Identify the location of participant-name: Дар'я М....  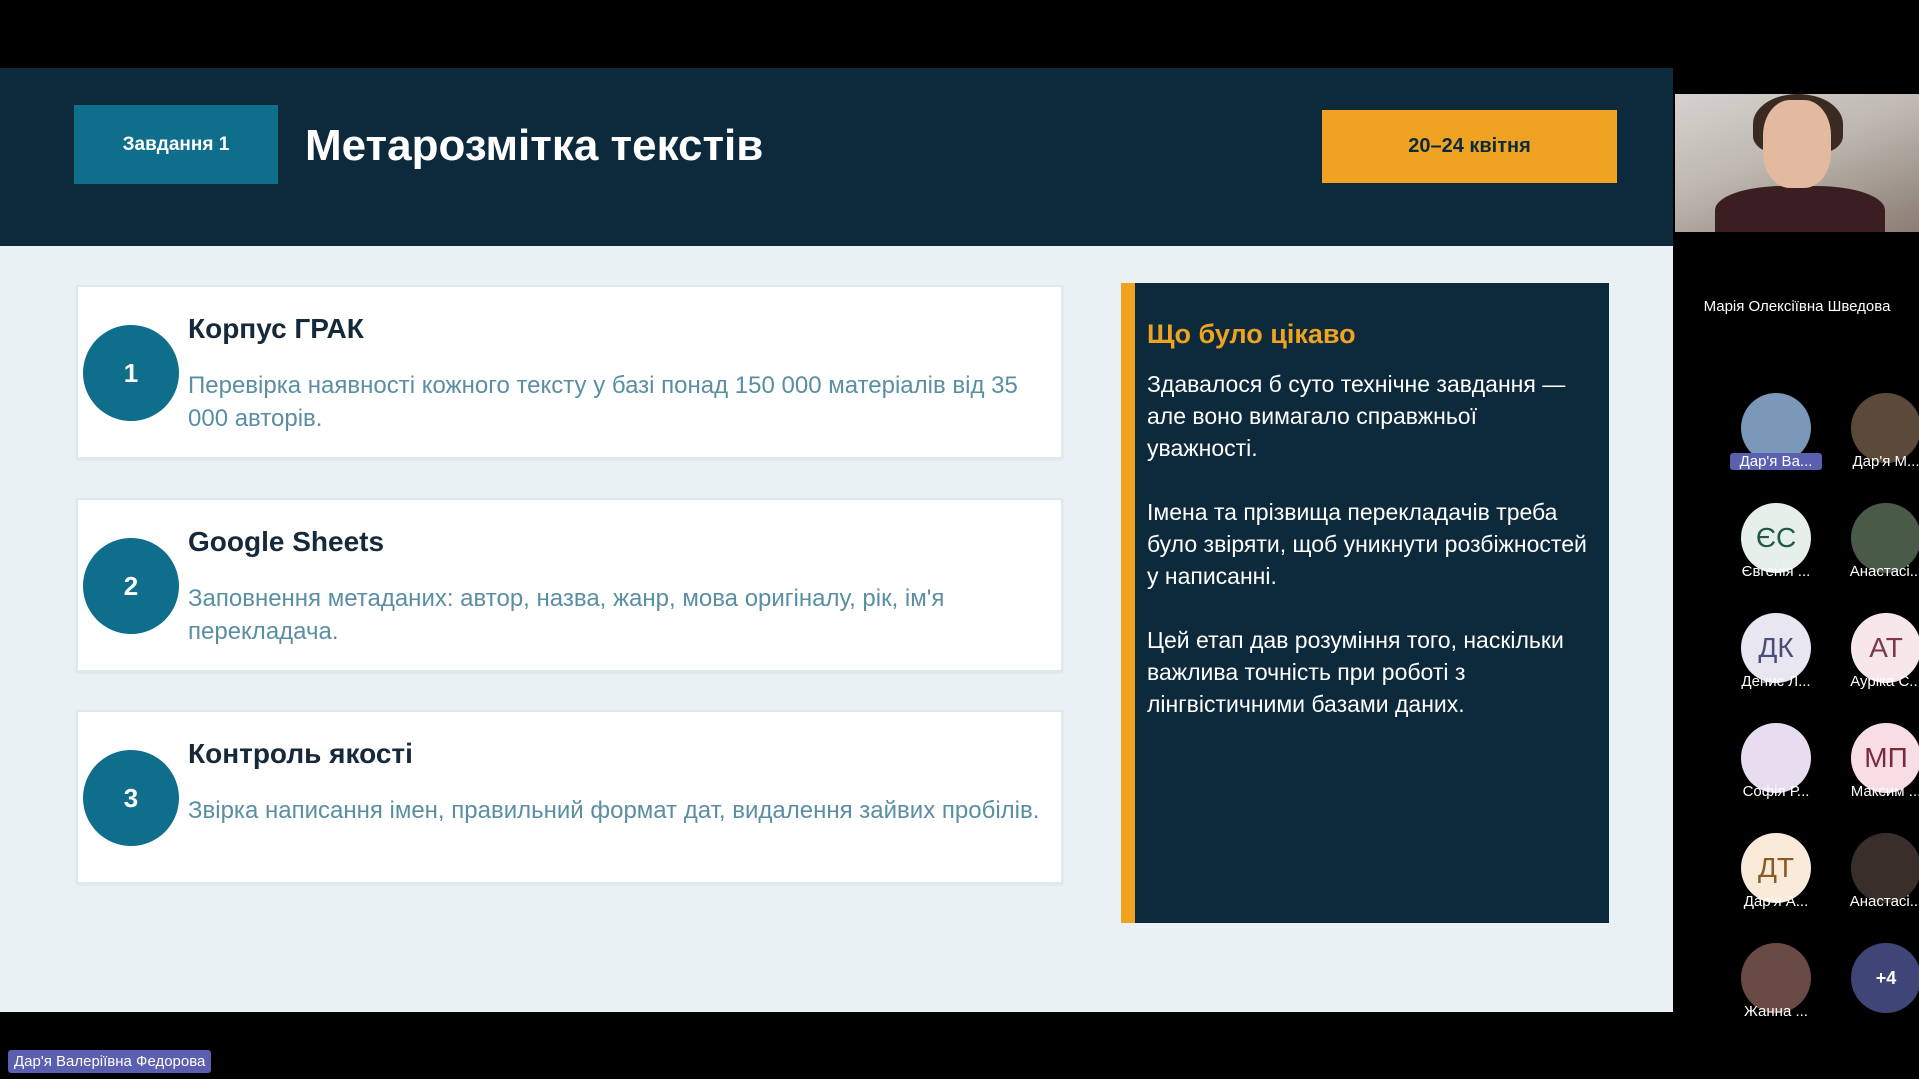
(1885, 461).